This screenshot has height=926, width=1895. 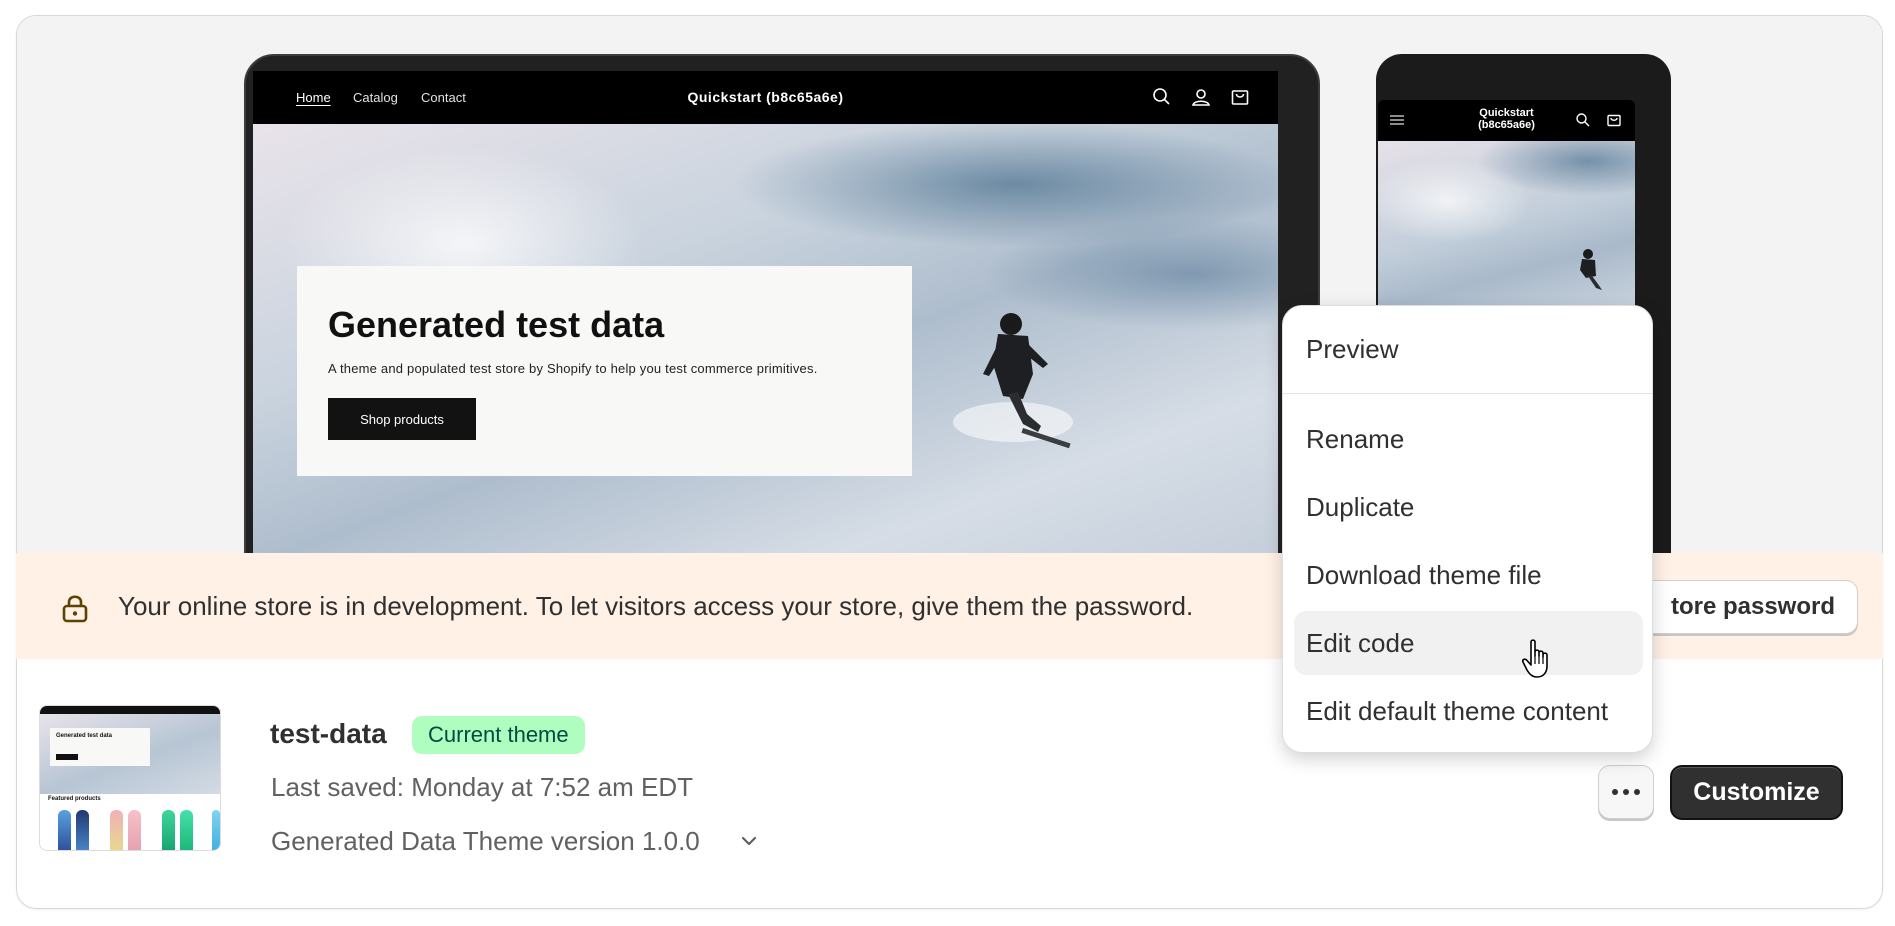 I want to click on desktop-store-title: Quickstart (b8c65a6e), so click(x=765, y=97).